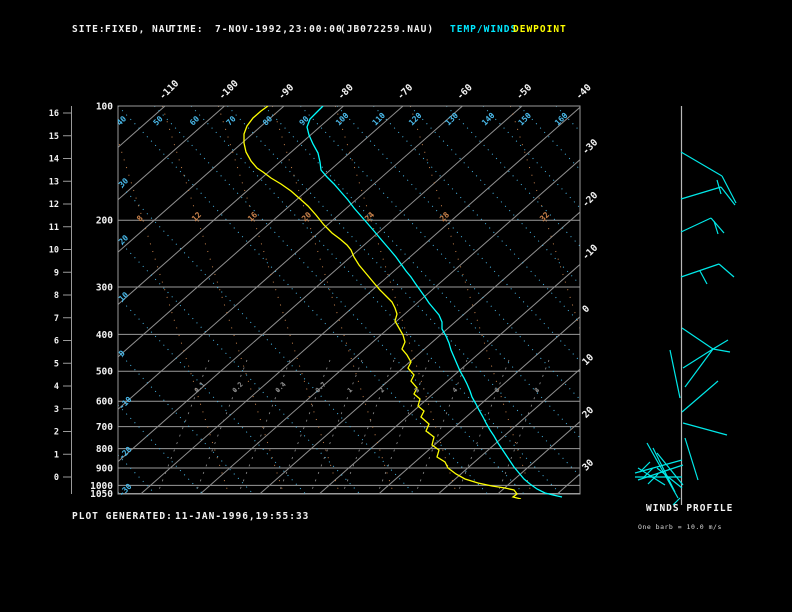 The image size is (792, 612). What do you see at coordinates (524, 92) in the screenshot?
I see `svg-text: -50` at bounding box center [524, 92].